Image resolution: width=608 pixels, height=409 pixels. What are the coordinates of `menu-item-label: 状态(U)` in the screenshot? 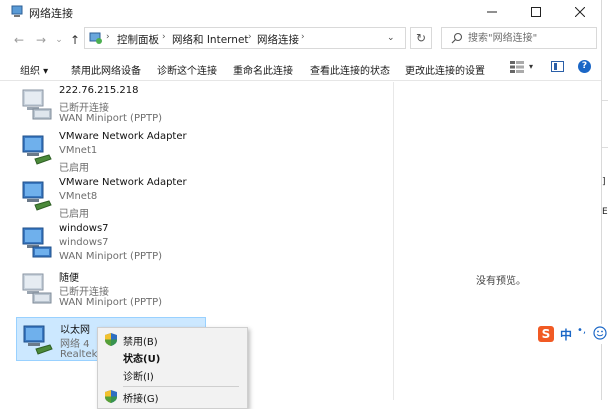 It's located at (142, 359).